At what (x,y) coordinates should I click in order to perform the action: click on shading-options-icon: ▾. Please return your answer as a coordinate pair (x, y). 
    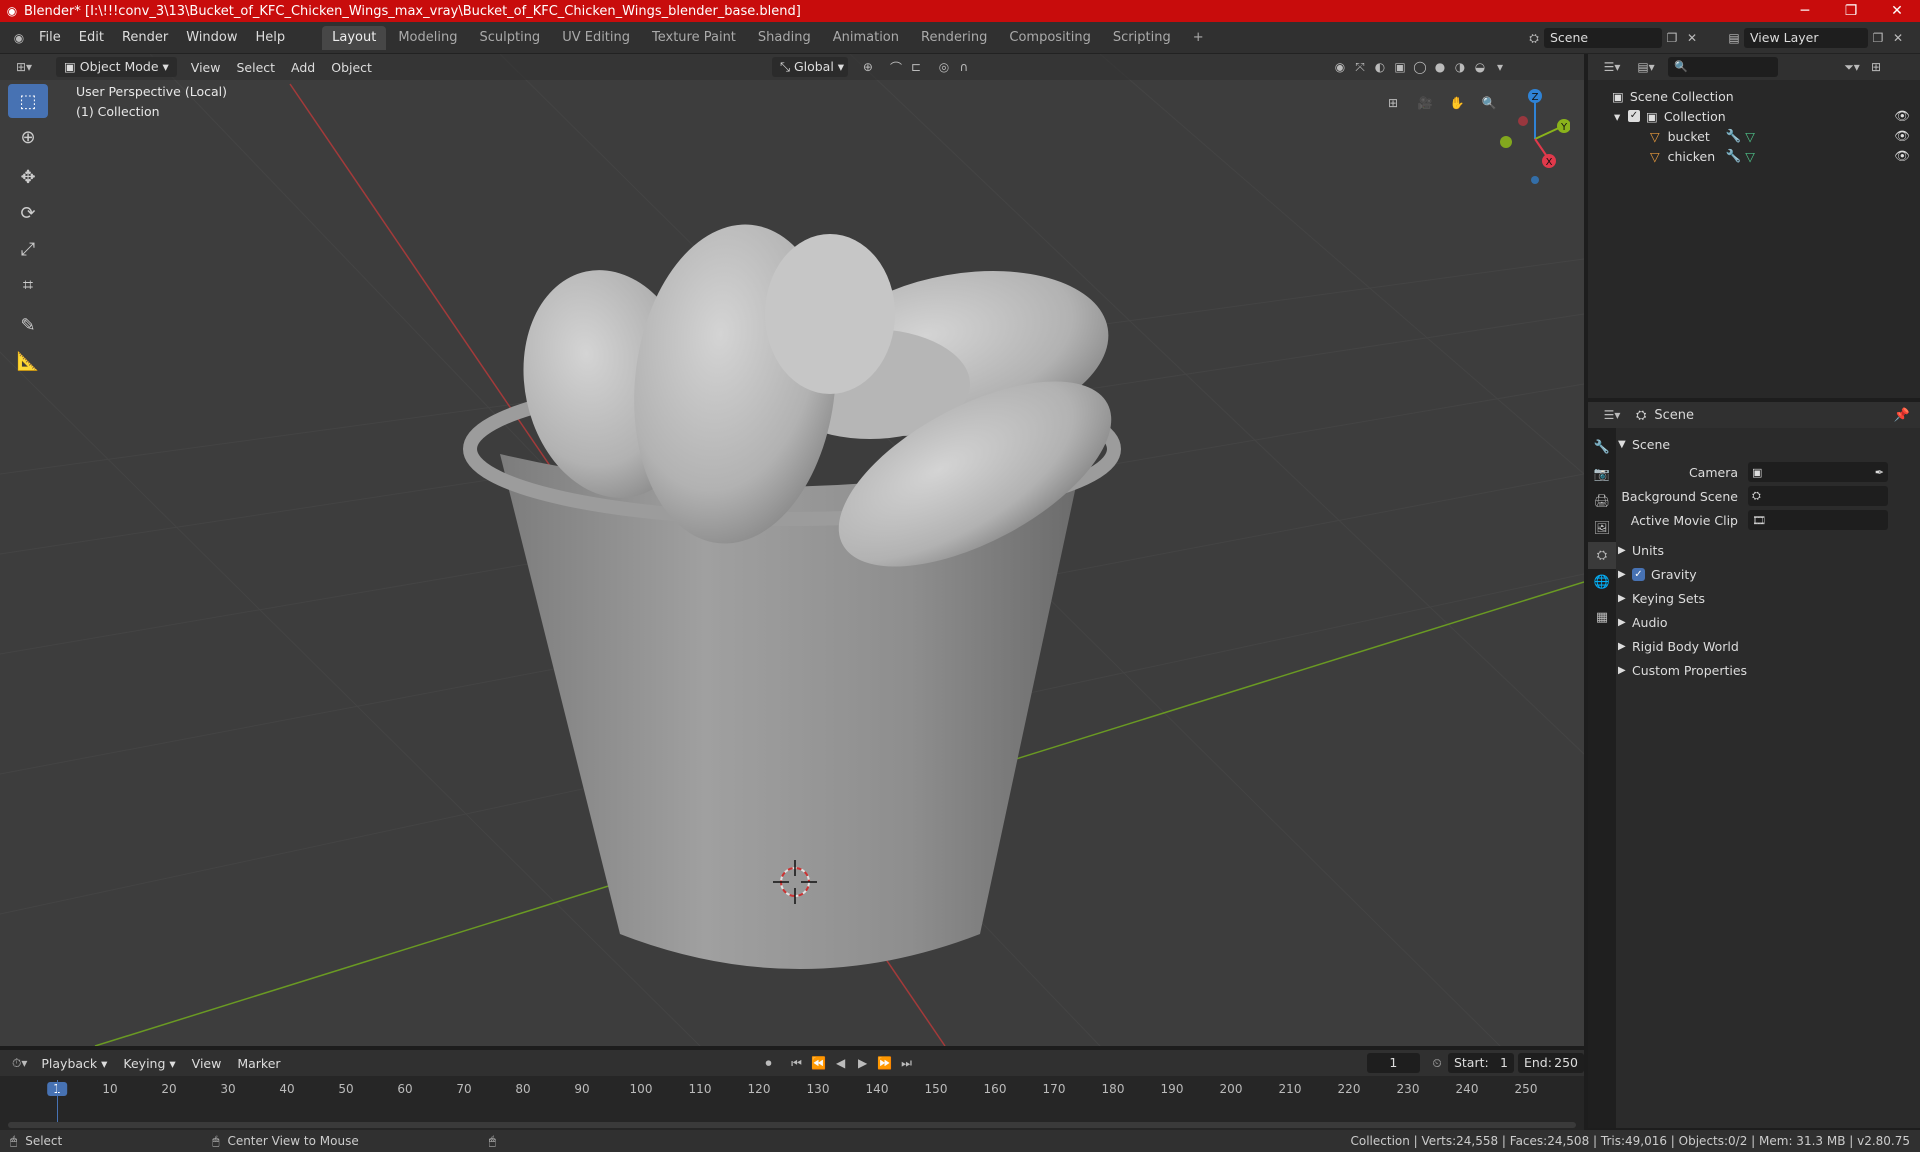
    Looking at the image, I should click on (1500, 67).